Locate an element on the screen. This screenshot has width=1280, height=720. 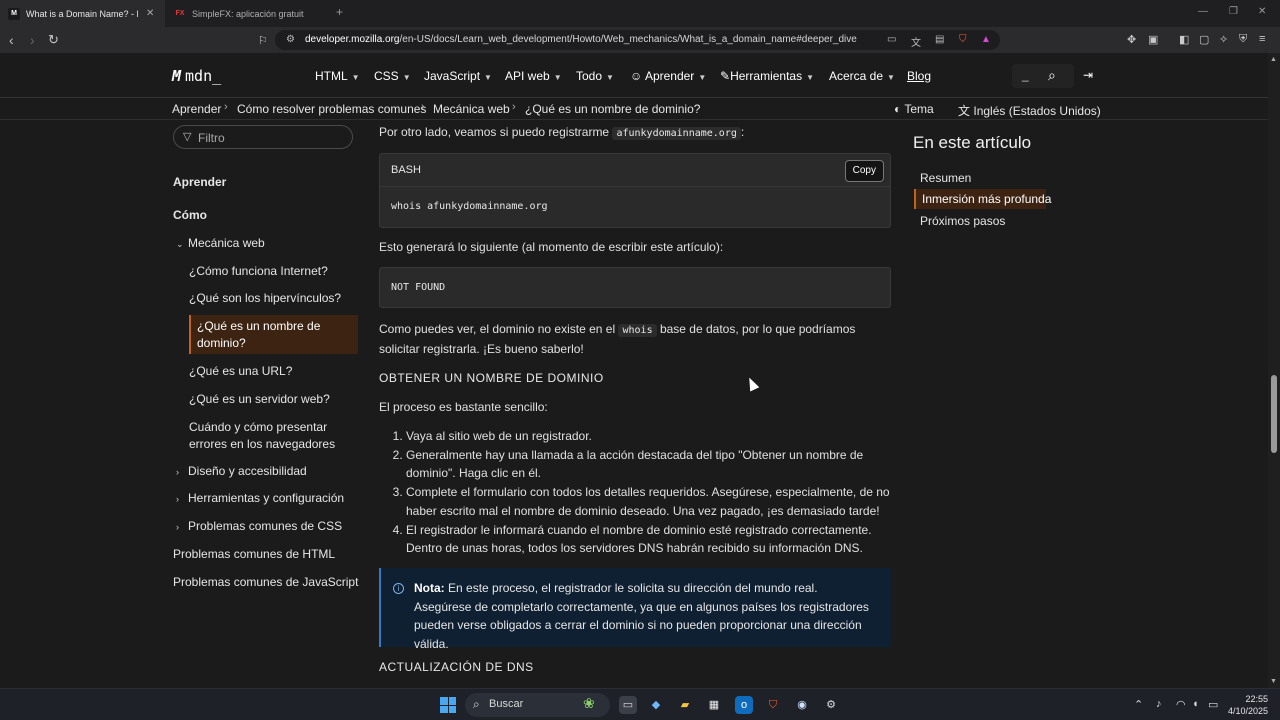
wallet-icon: ▢ is located at coordinates (1204, 39).